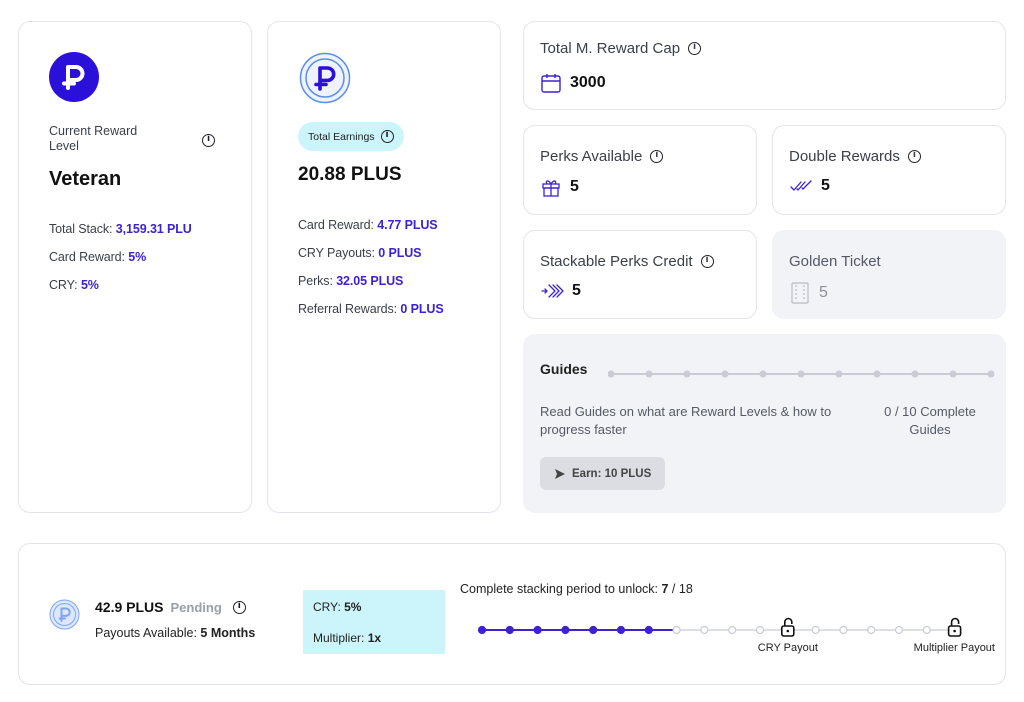 Image resolution: width=1024 pixels, height=702 pixels. What do you see at coordinates (954, 648) in the screenshot?
I see `milestone-label: Multiplier Payout` at bounding box center [954, 648].